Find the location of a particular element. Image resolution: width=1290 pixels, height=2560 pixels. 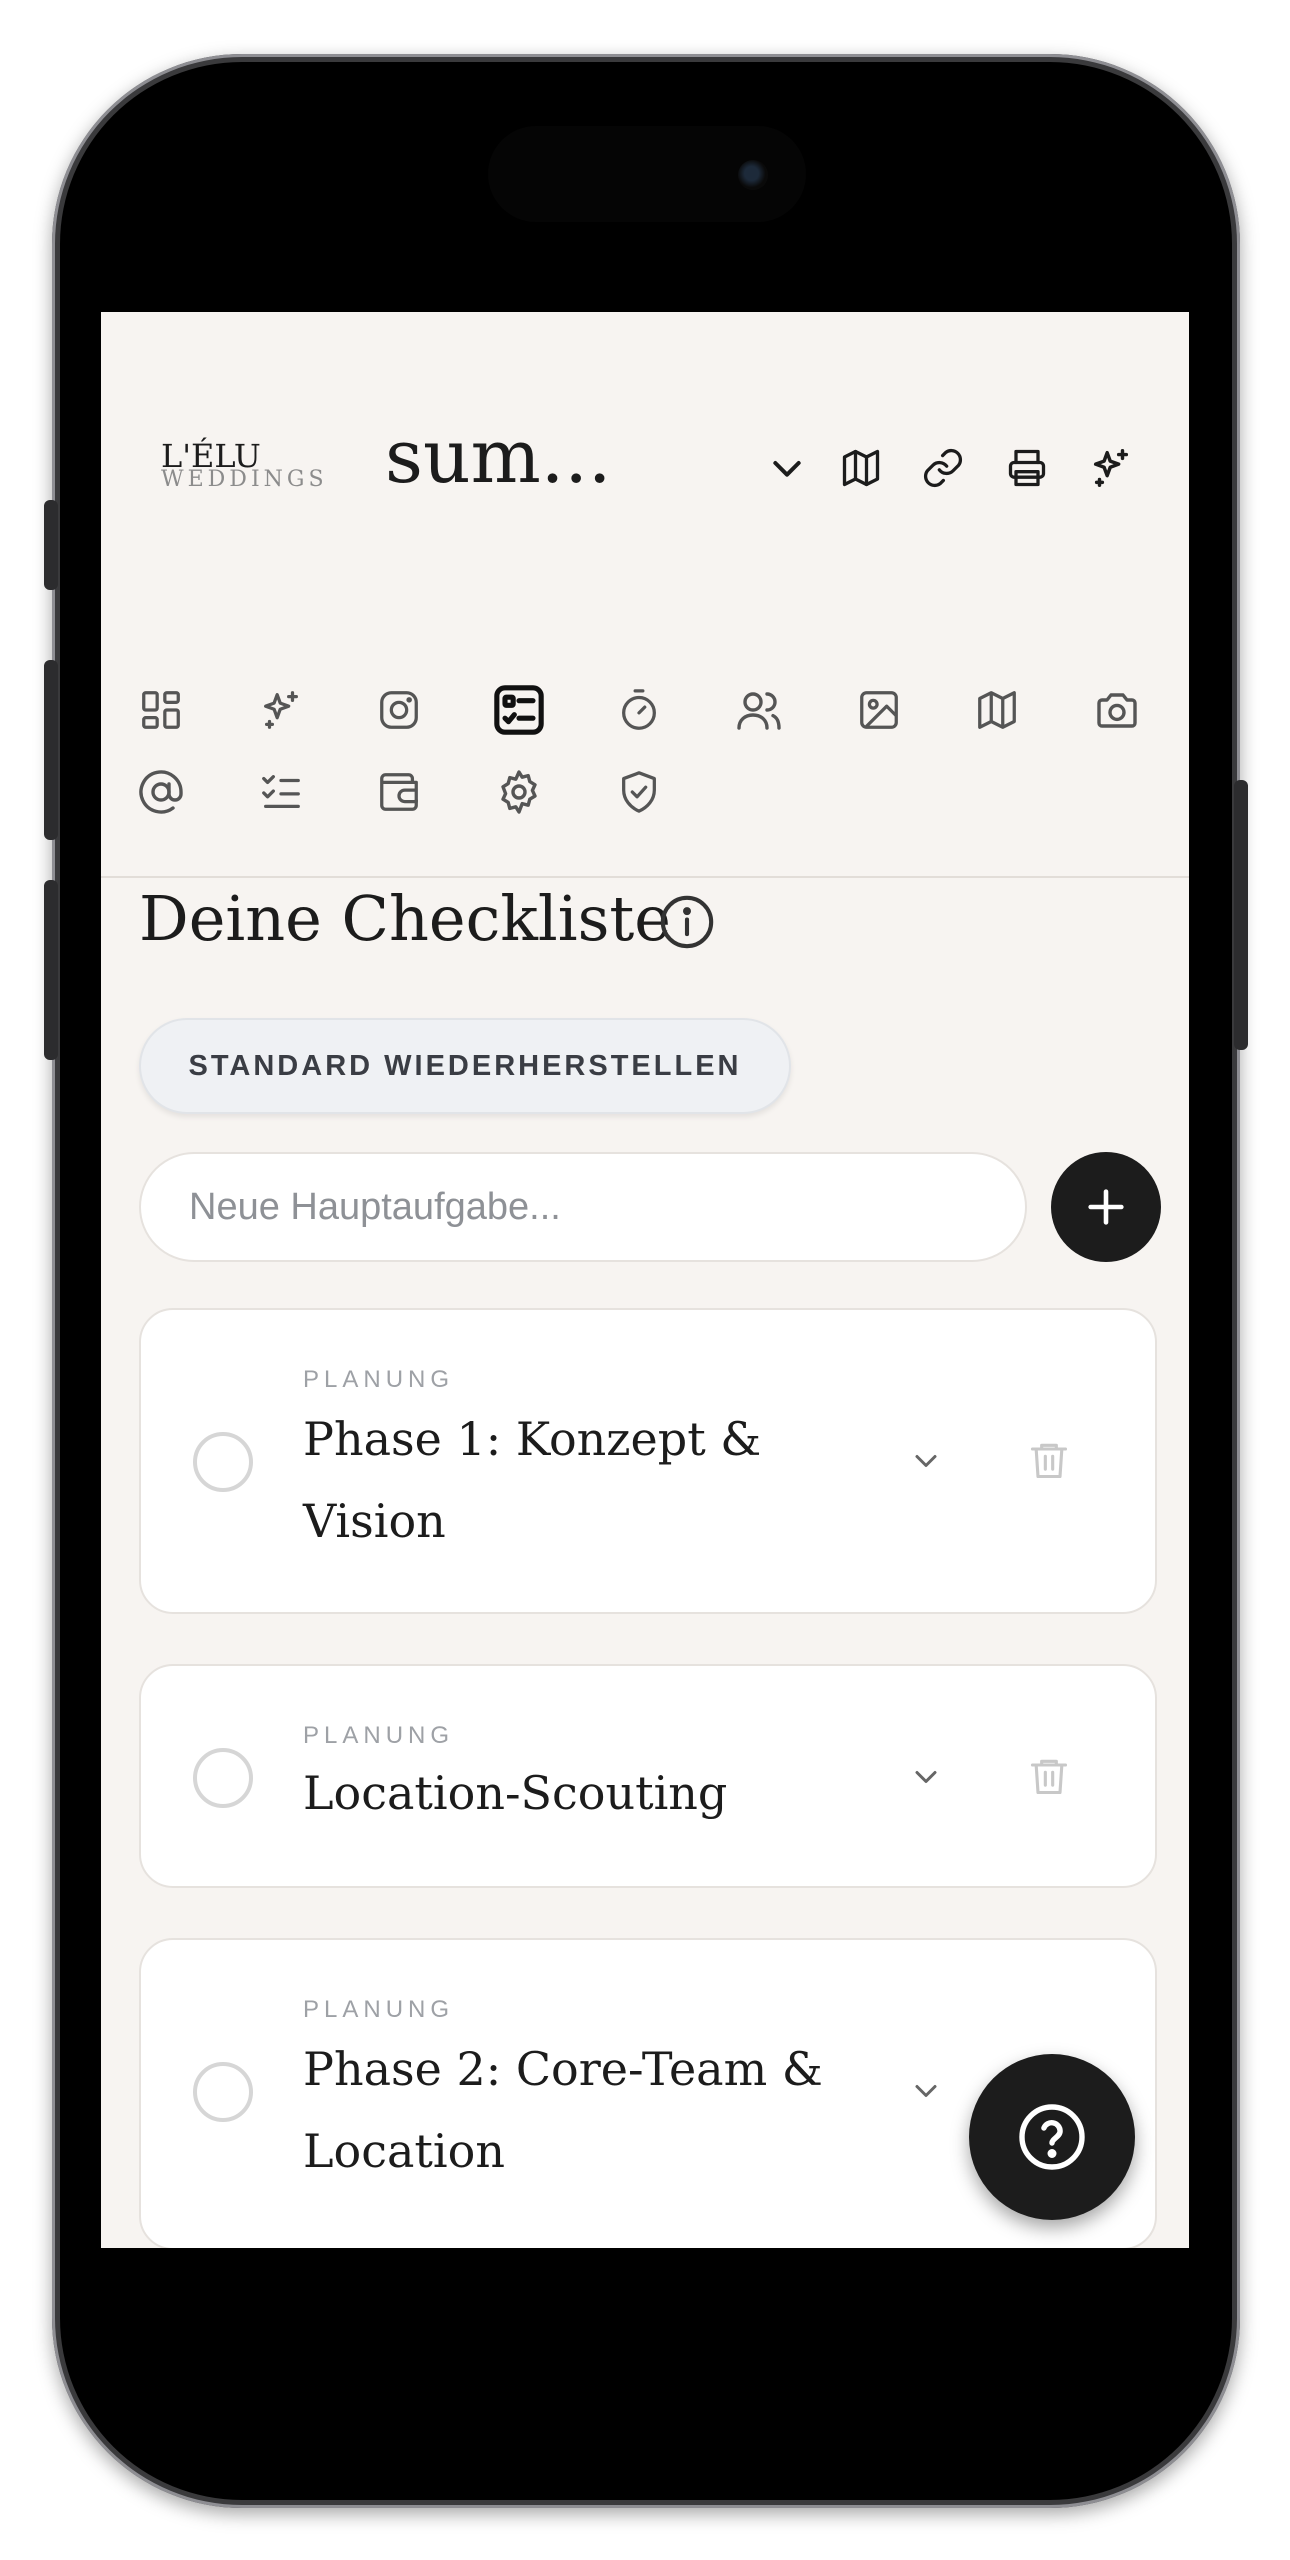

volume-down-button is located at coordinates (51, 970).